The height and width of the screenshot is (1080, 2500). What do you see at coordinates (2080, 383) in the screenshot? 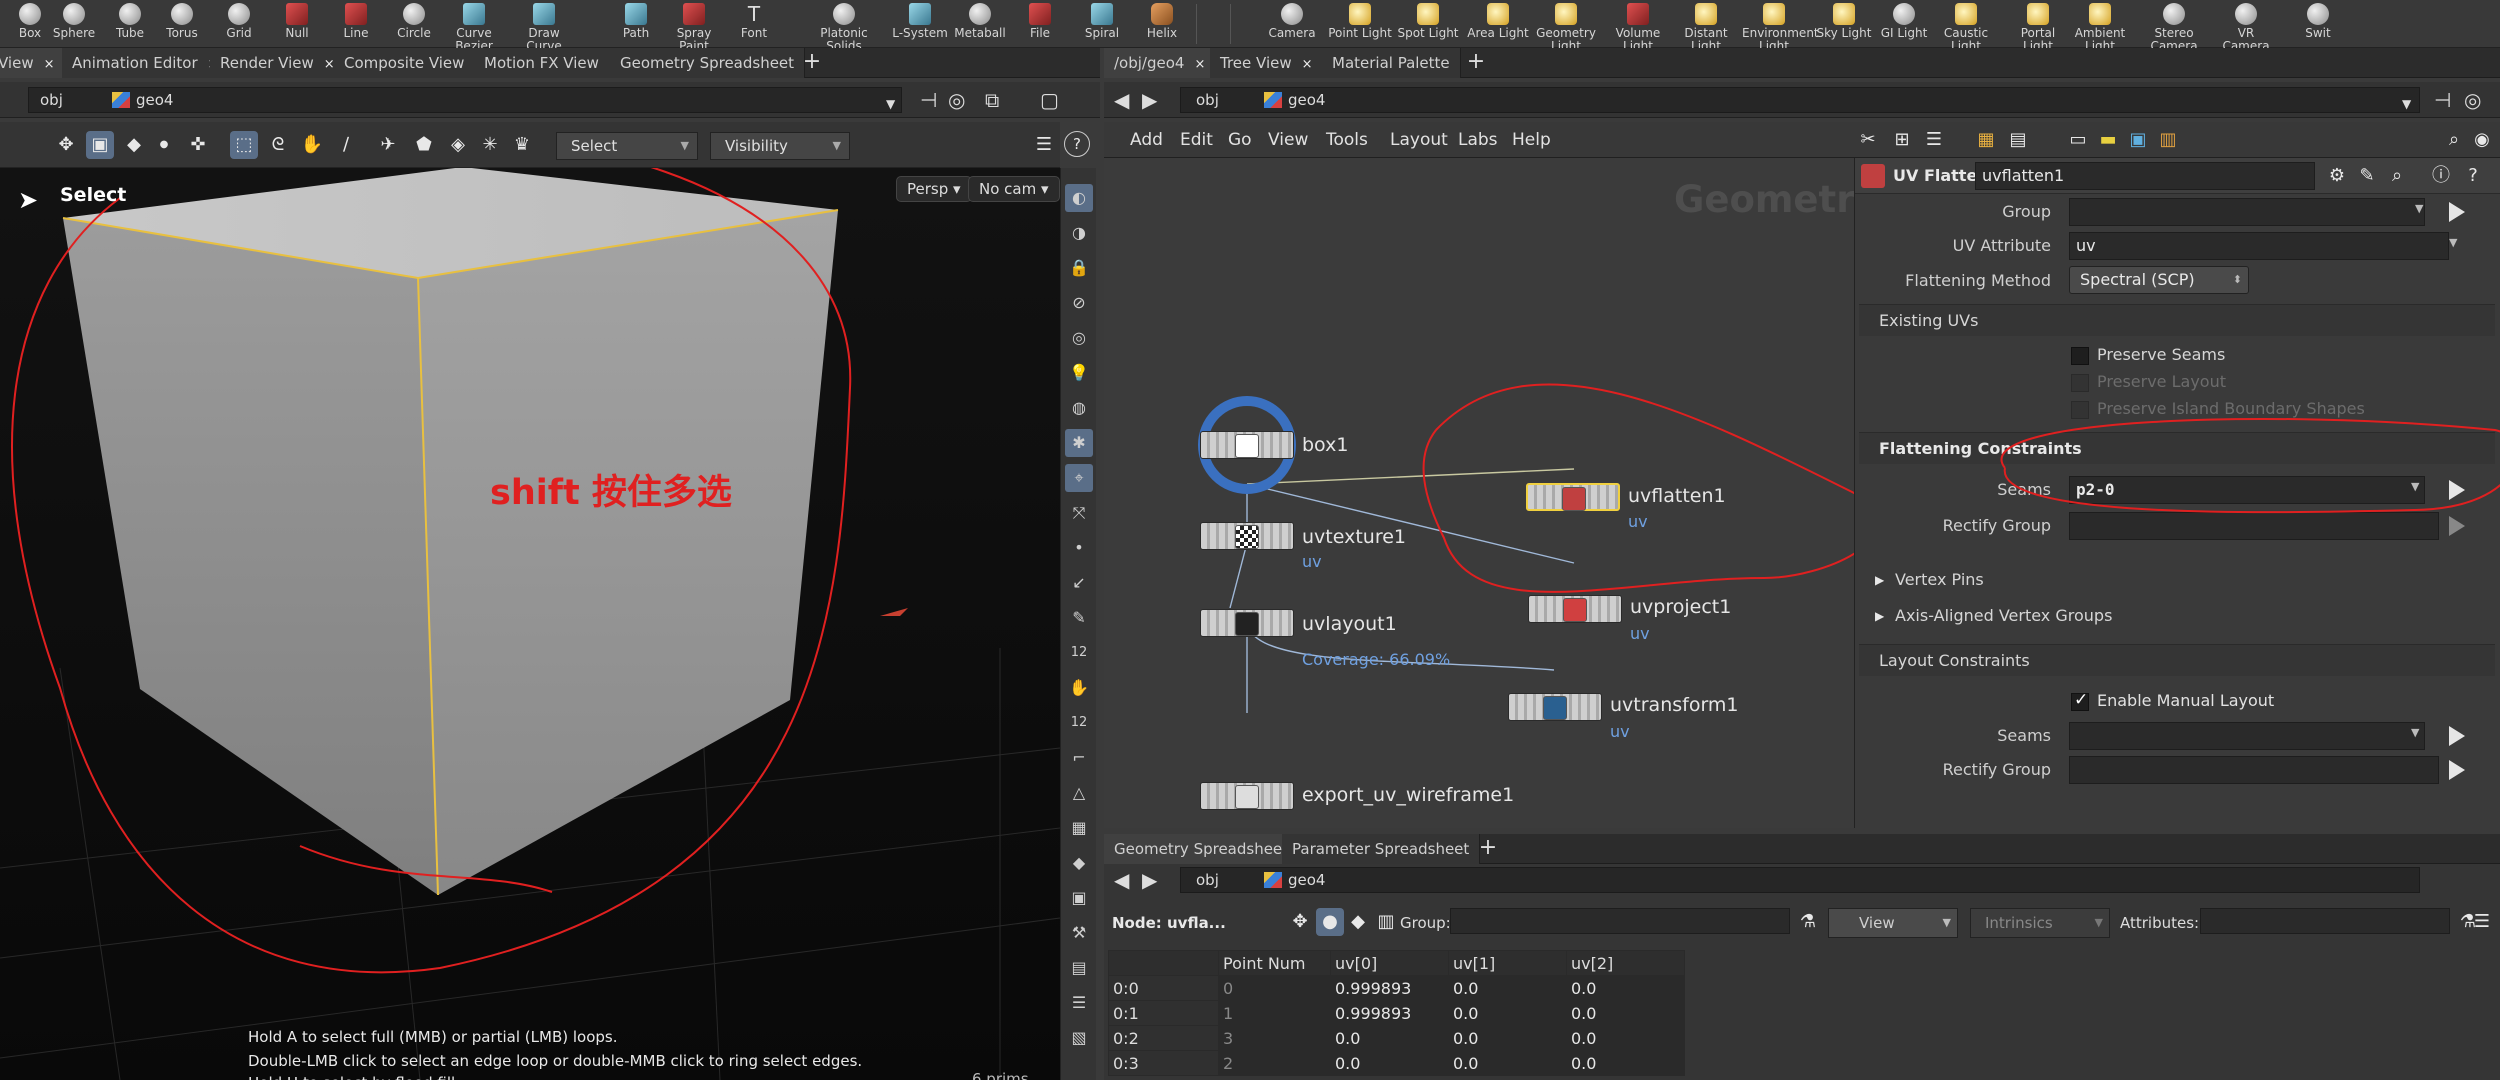
I see `preserve-layout-checkbox` at bounding box center [2080, 383].